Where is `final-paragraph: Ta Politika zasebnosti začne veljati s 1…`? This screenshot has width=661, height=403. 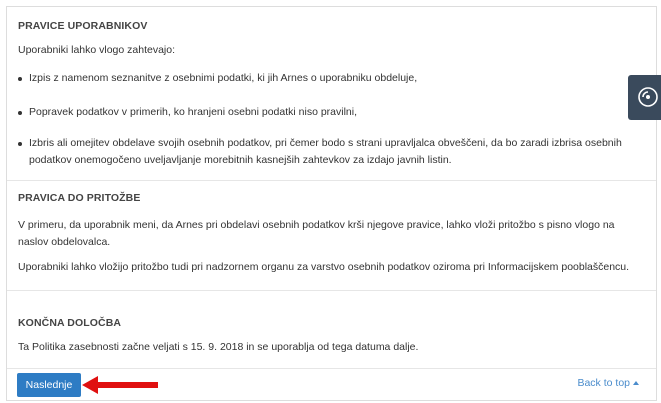
final-paragraph: Ta Politika zasebnosti začne veljati s 1… is located at coordinates (218, 347).